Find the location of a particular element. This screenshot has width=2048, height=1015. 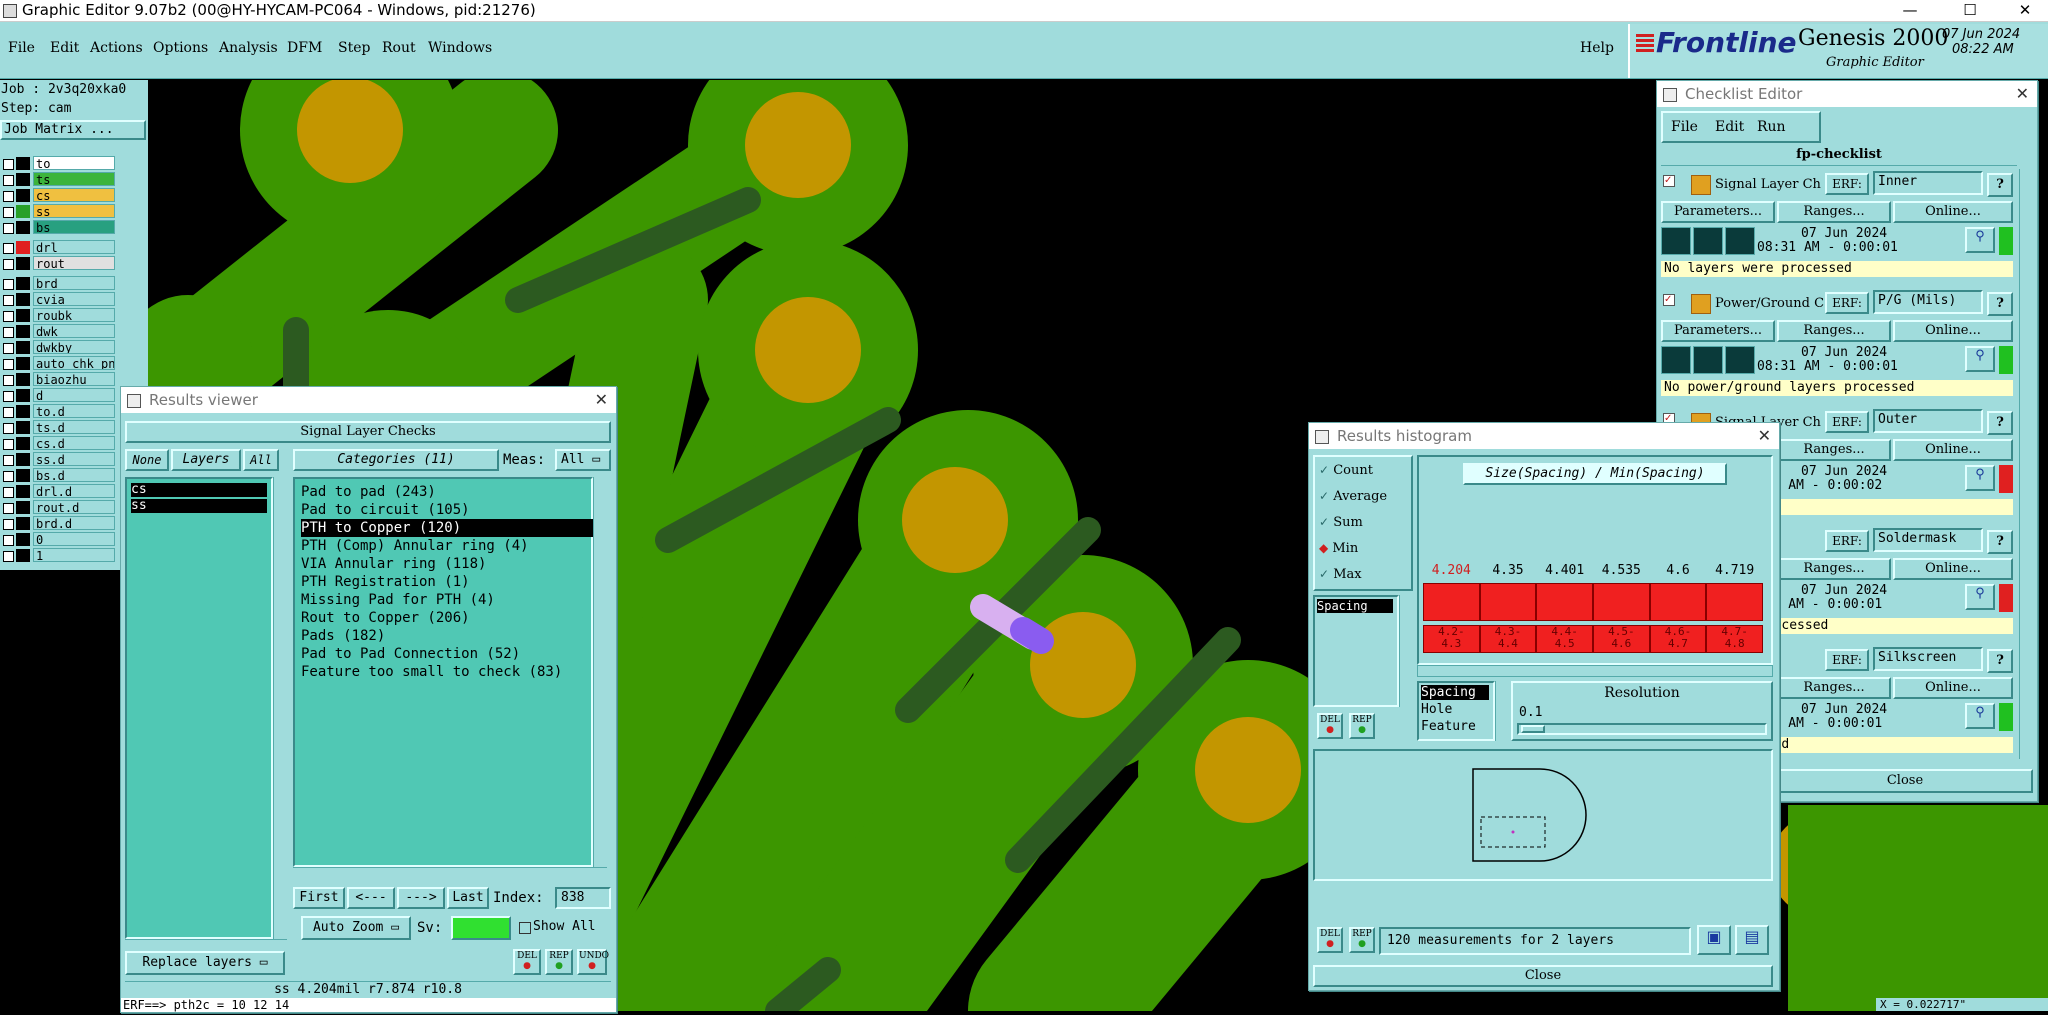

layer-row-ts-d: ts.d is located at coordinates (59, 427).